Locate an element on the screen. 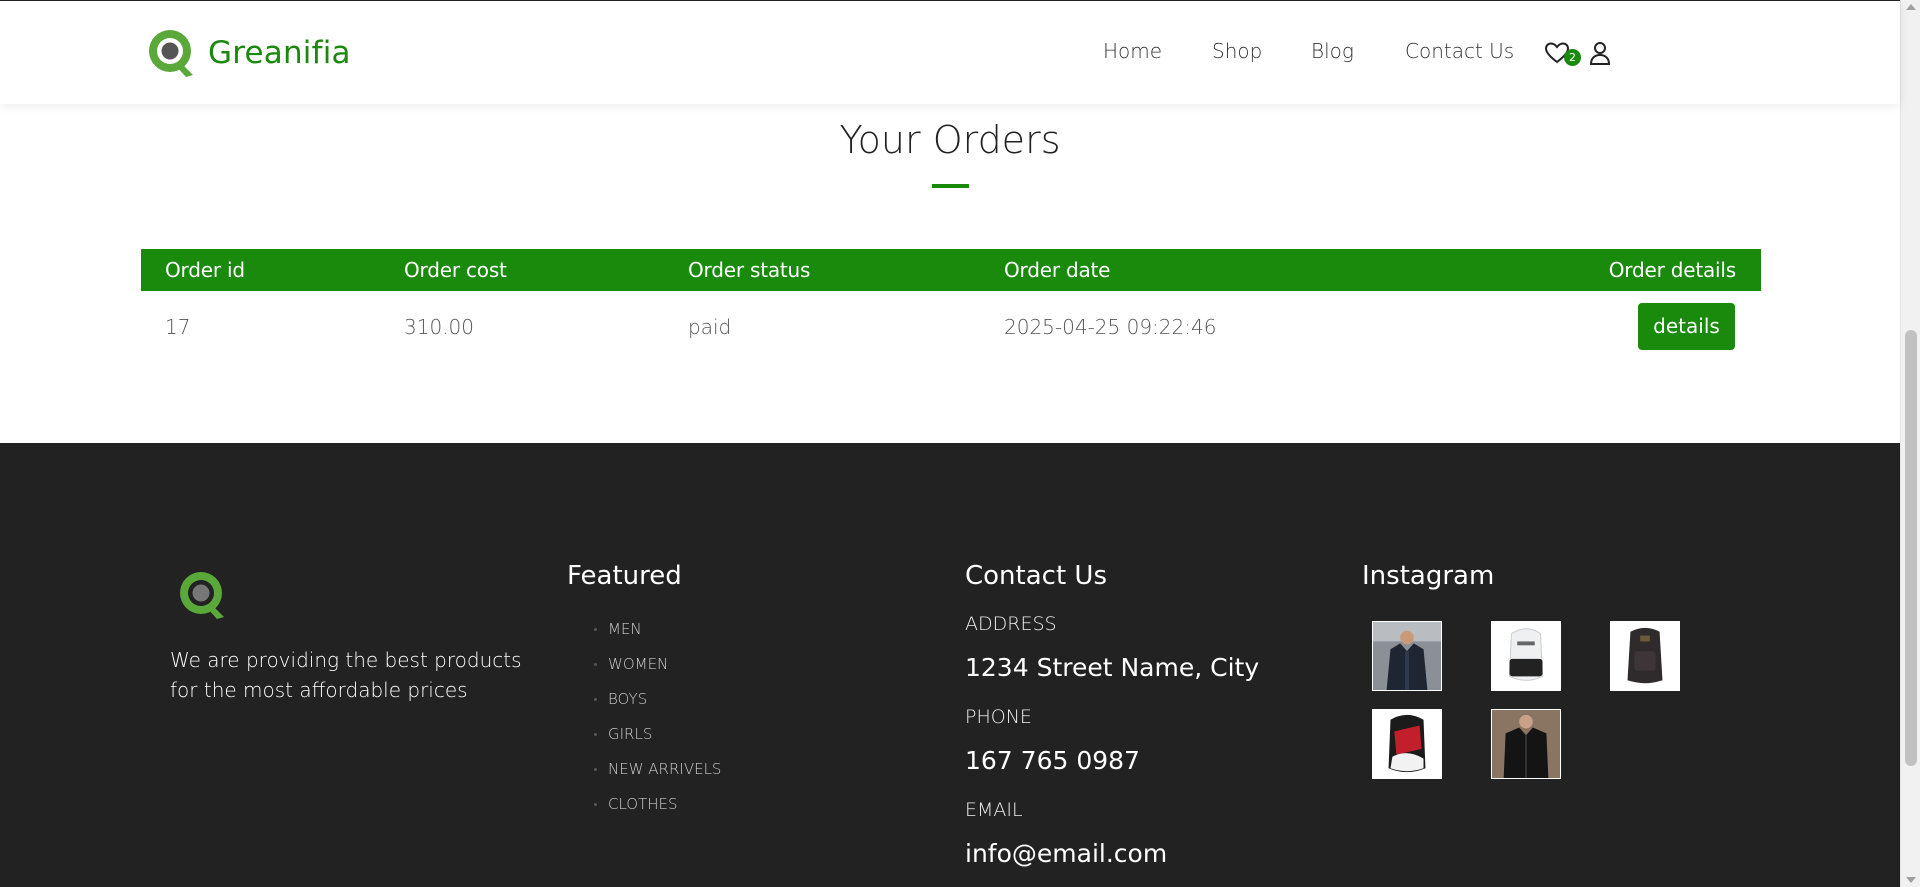 The width and height of the screenshot is (1920, 887). header-order-date: Order date is located at coordinates (1057, 270).